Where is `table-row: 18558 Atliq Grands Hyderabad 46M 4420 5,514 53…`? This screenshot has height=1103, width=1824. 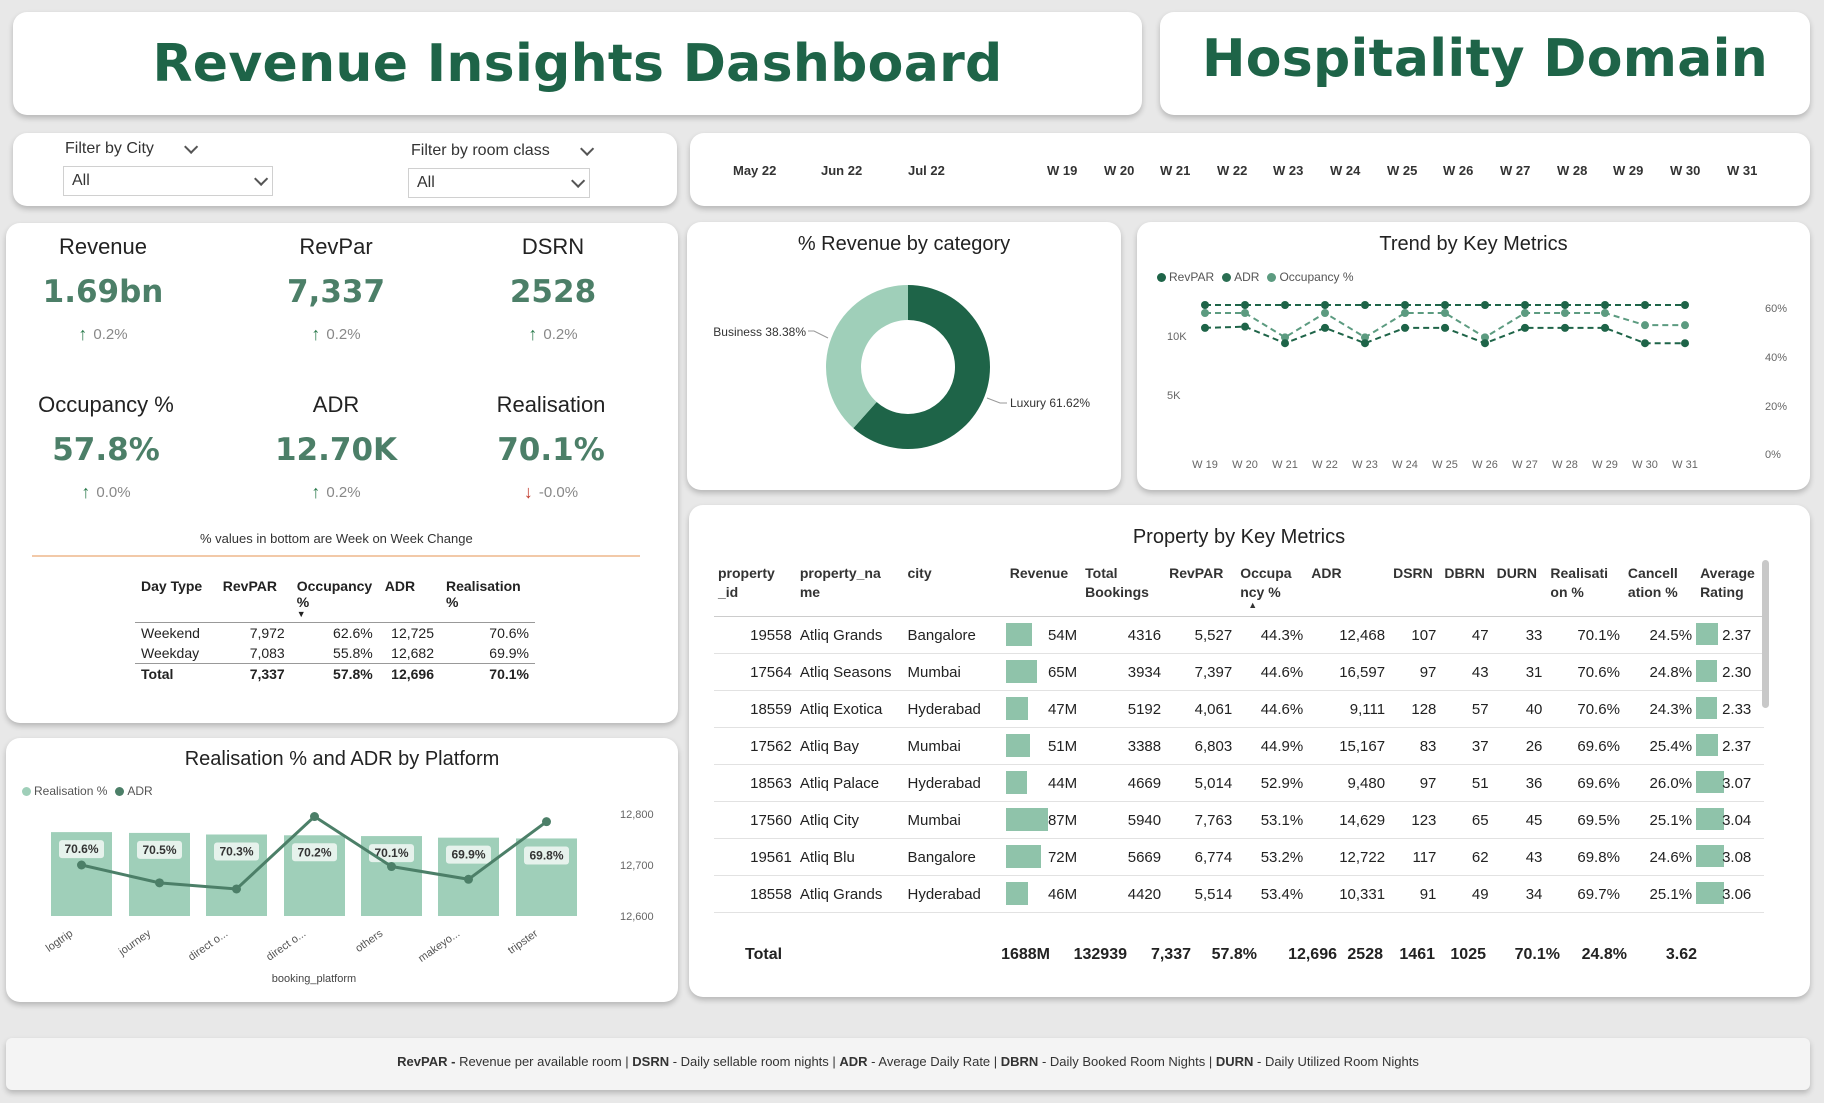 table-row: 18558 Atliq Grands Hyderabad 46M 4420 5,514 53… is located at coordinates (1239, 894).